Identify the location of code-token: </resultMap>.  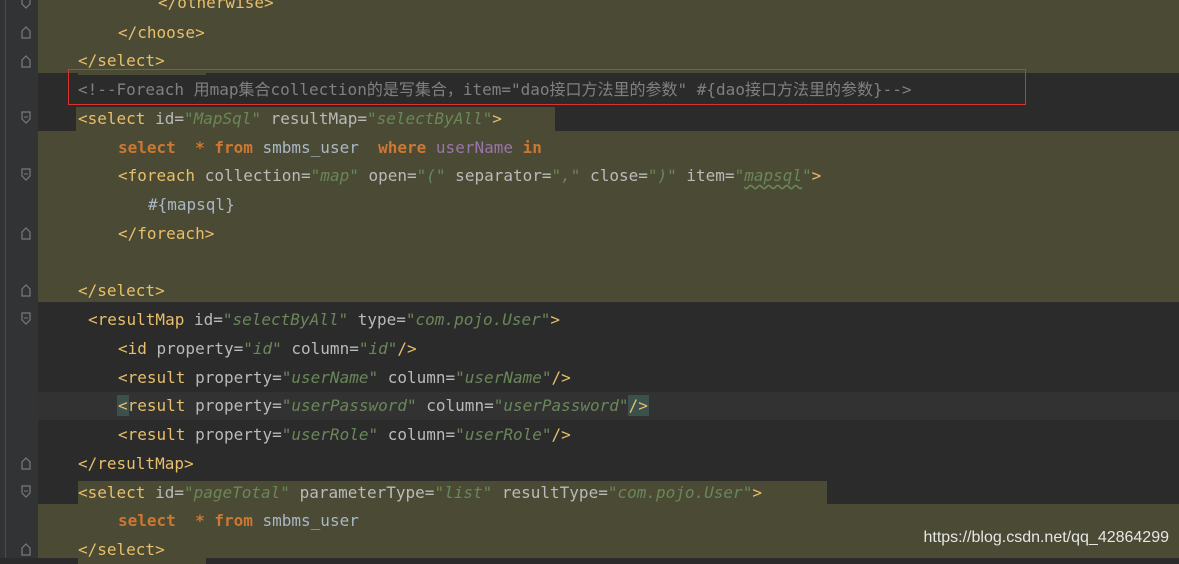
(136, 463).